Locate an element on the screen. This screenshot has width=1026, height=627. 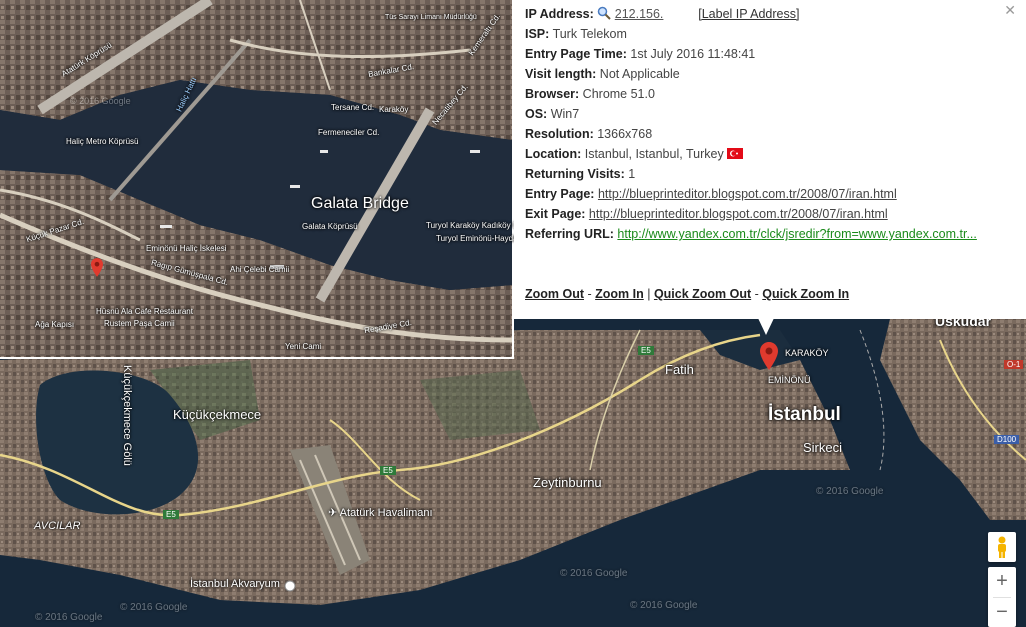
row-isp: ISP: Turk Telekom is located at coordinates (770, 36).